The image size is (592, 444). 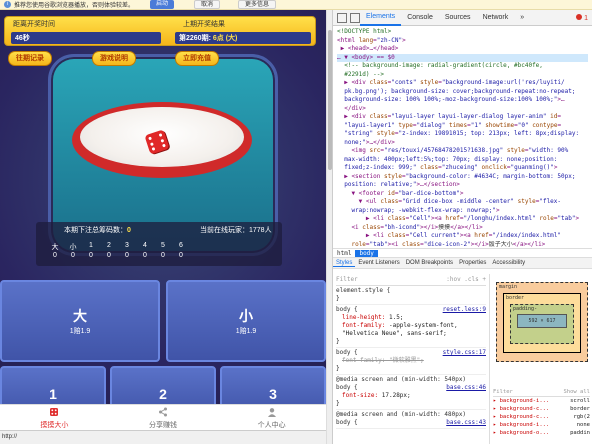 What do you see at coordinates (181, 245) in the screenshot?
I see `bet-header: 6` at bounding box center [181, 245].